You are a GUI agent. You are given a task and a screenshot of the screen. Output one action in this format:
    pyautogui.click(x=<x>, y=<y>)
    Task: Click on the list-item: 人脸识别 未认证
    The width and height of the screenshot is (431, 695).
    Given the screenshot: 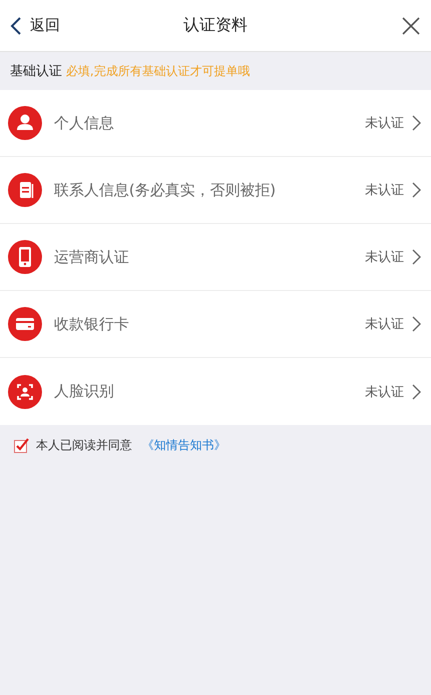 What is the action you would take?
    pyautogui.click(x=215, y=391)
    